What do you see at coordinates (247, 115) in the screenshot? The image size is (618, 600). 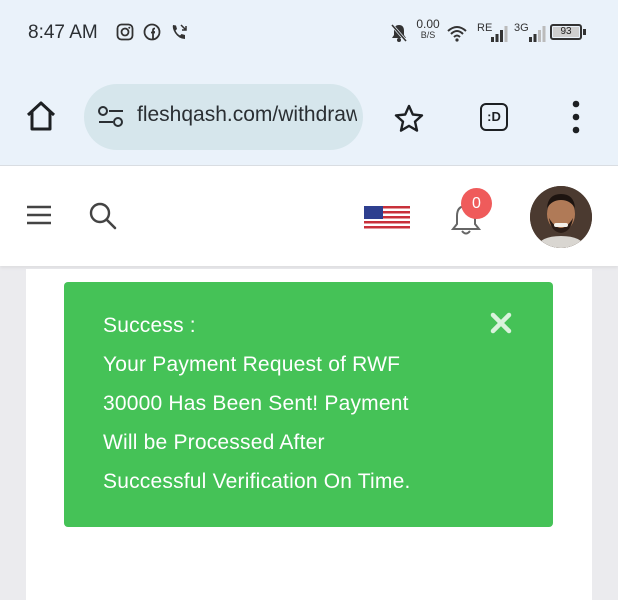 I see `url-text: fleshqash.com/withdraw` at bounding box center [247, 115].